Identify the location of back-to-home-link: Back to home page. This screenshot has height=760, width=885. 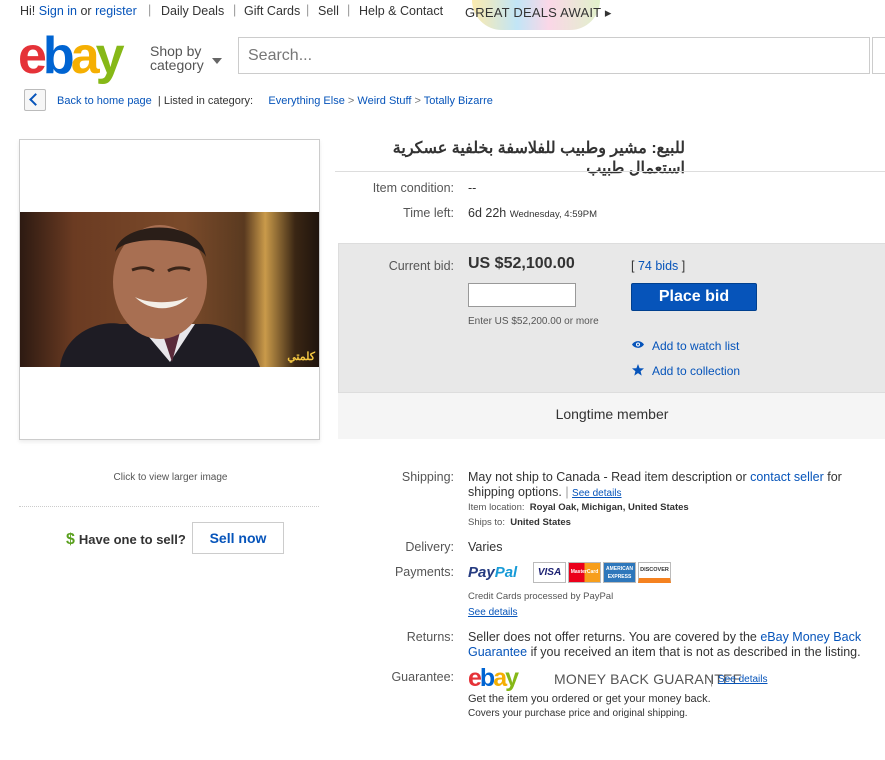
(104, 101).